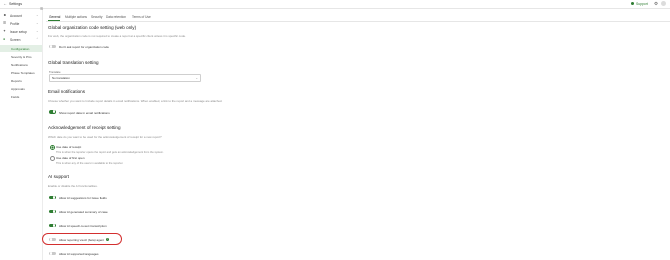 This screenshot has height=260, width=670. What do you see at coordinates (15, 96) in the screenshot?
I see `sidebar-subitem-label: Fields` at bounding box center [15, 96].